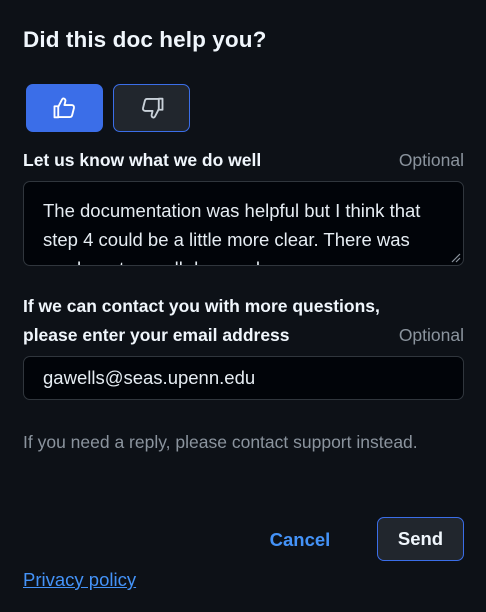  What do you see at coordinates (420, 539) in the screenshot?
I see `send-button: Send` at bounding box center [420, 539].